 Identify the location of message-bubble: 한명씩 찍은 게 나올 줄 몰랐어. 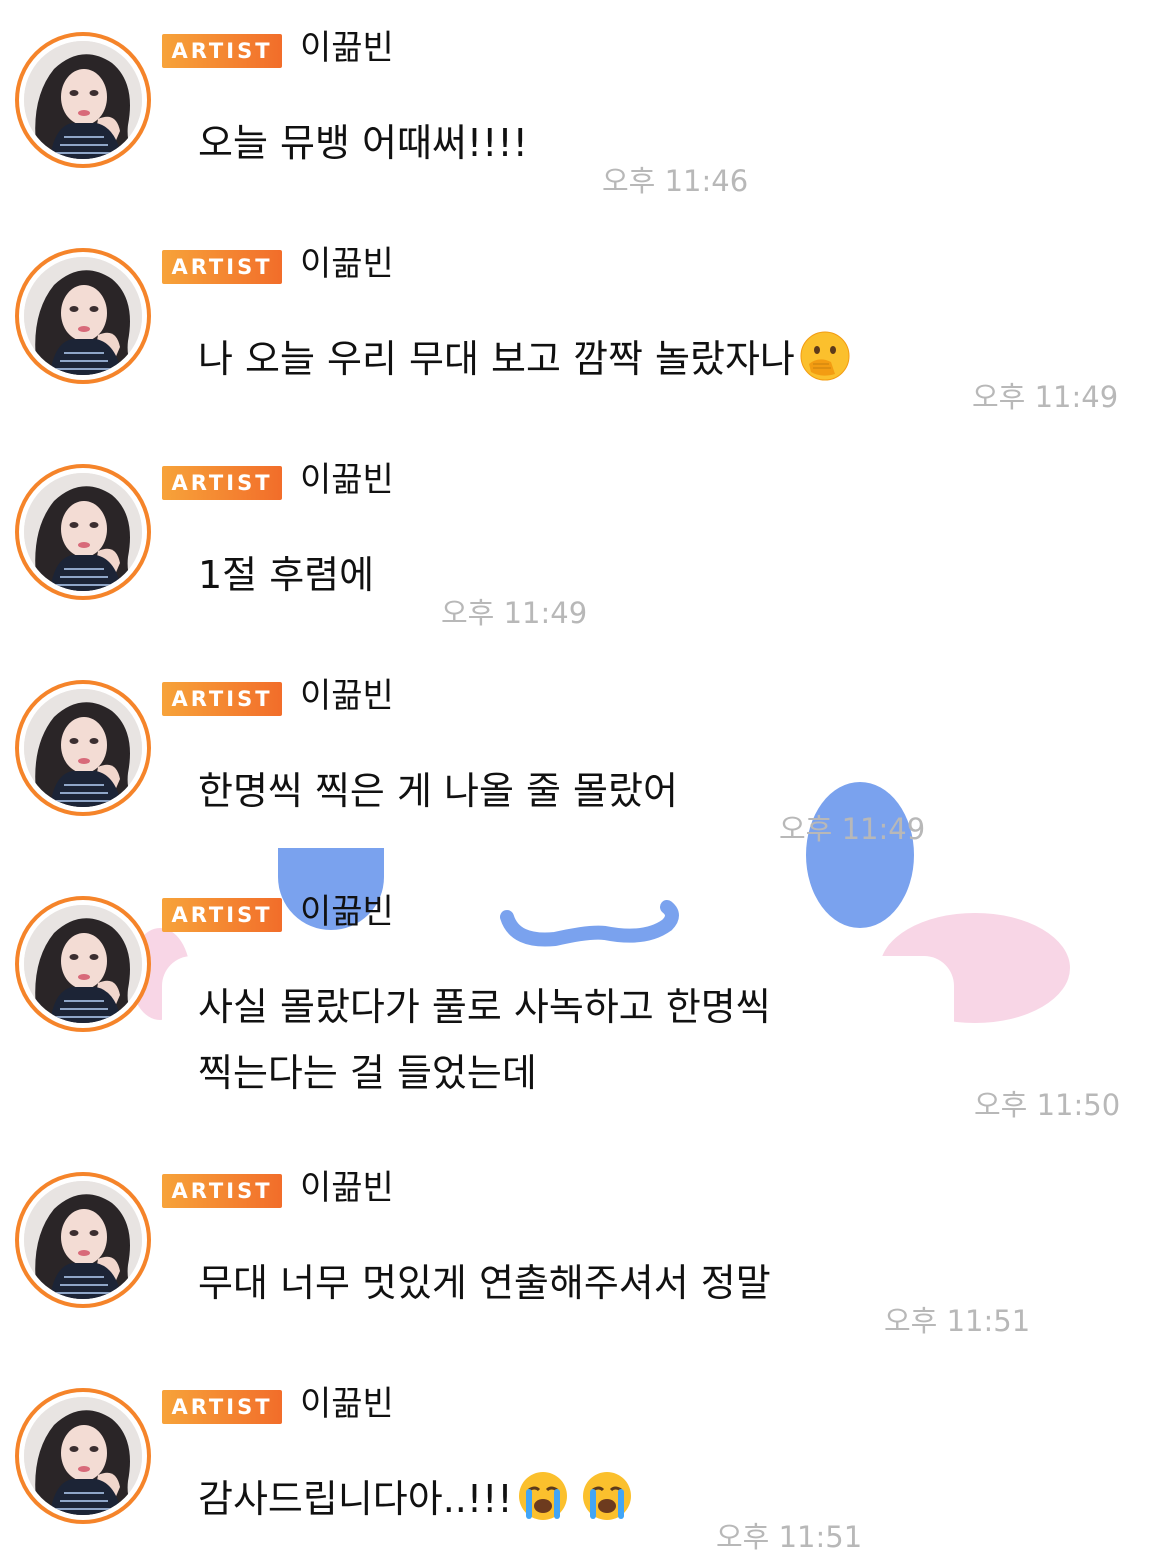
(438, 791).